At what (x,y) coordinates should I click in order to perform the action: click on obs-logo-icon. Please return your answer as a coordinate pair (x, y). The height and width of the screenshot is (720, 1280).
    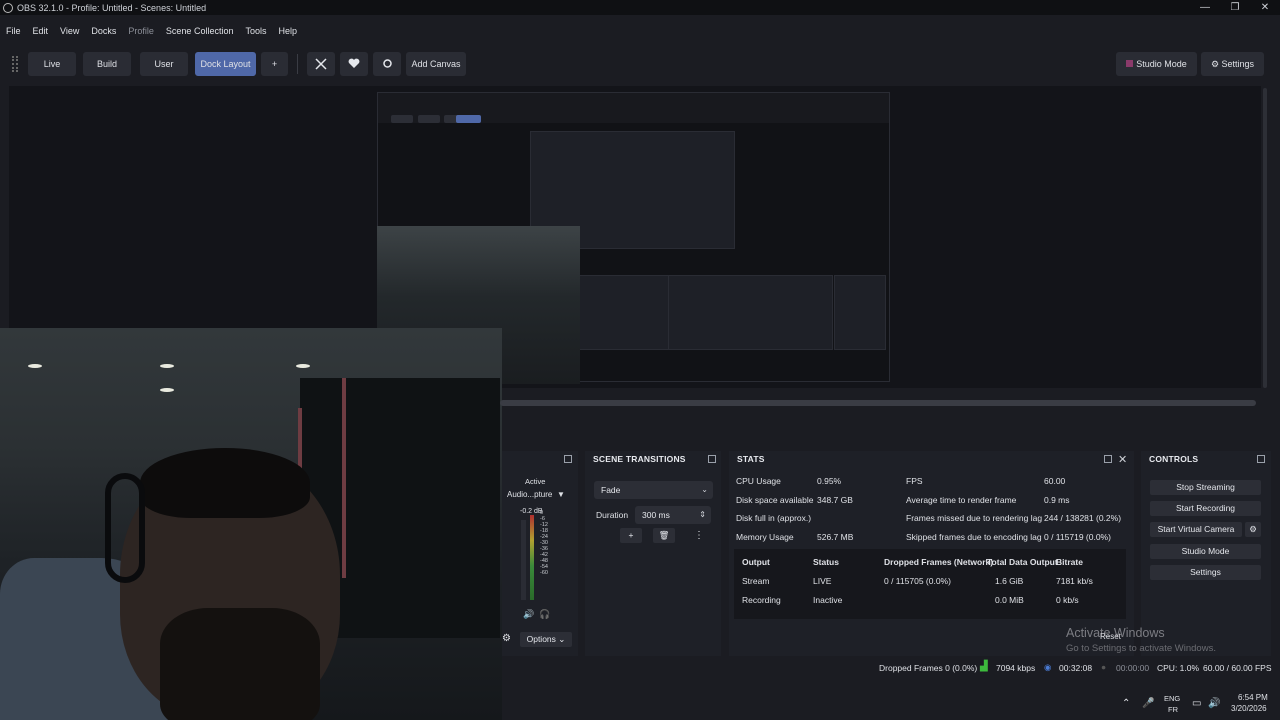
    Looking at the image, I should click on (8, 7).